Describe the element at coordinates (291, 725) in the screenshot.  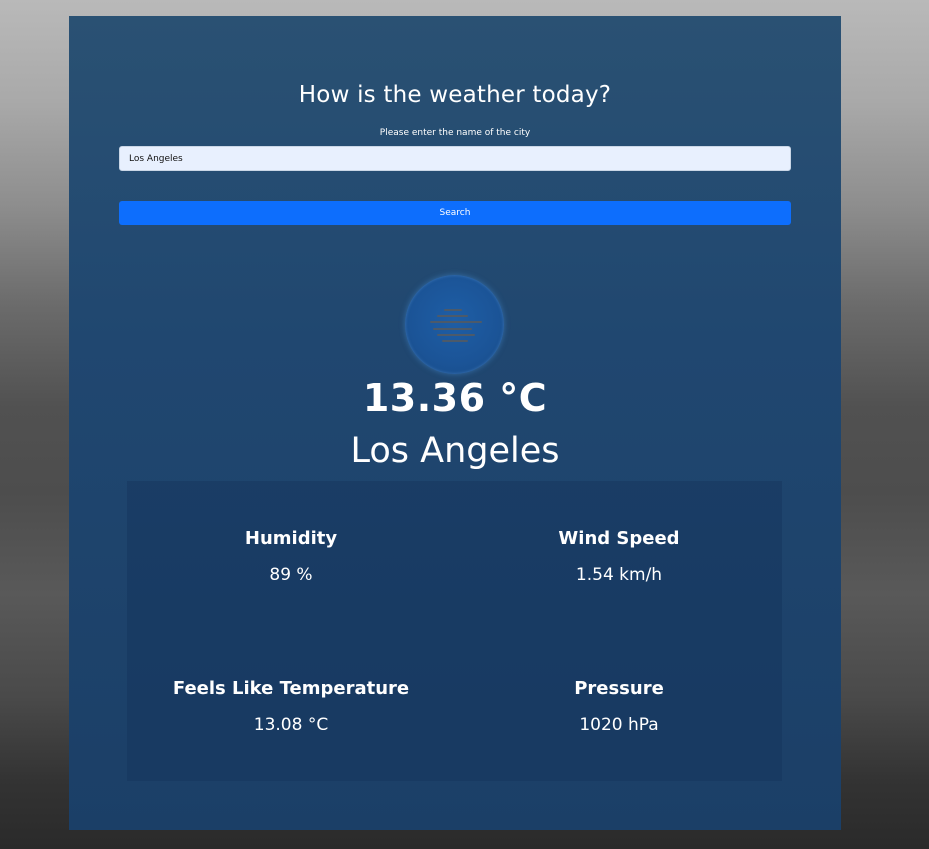
I see `feels-like-value: 13.08 °C` at that location.